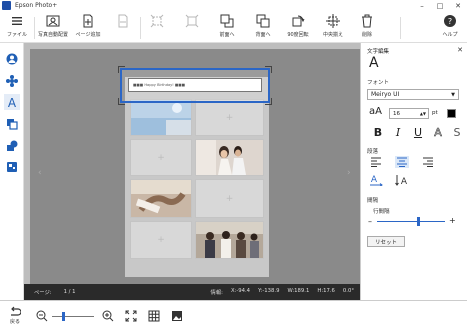 This screenshot has height=330, width=467. Describe the element at coordinates (12, 124) in the screenshot. I see `layers-icon` at that location.